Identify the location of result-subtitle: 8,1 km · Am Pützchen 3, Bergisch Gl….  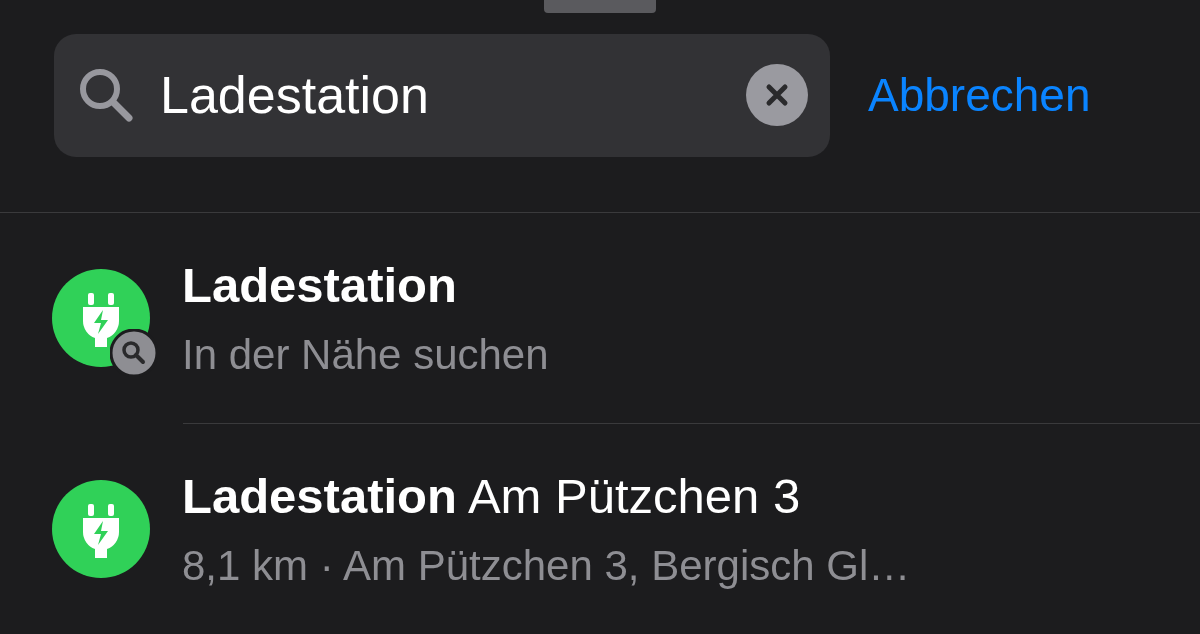
(546, 565).